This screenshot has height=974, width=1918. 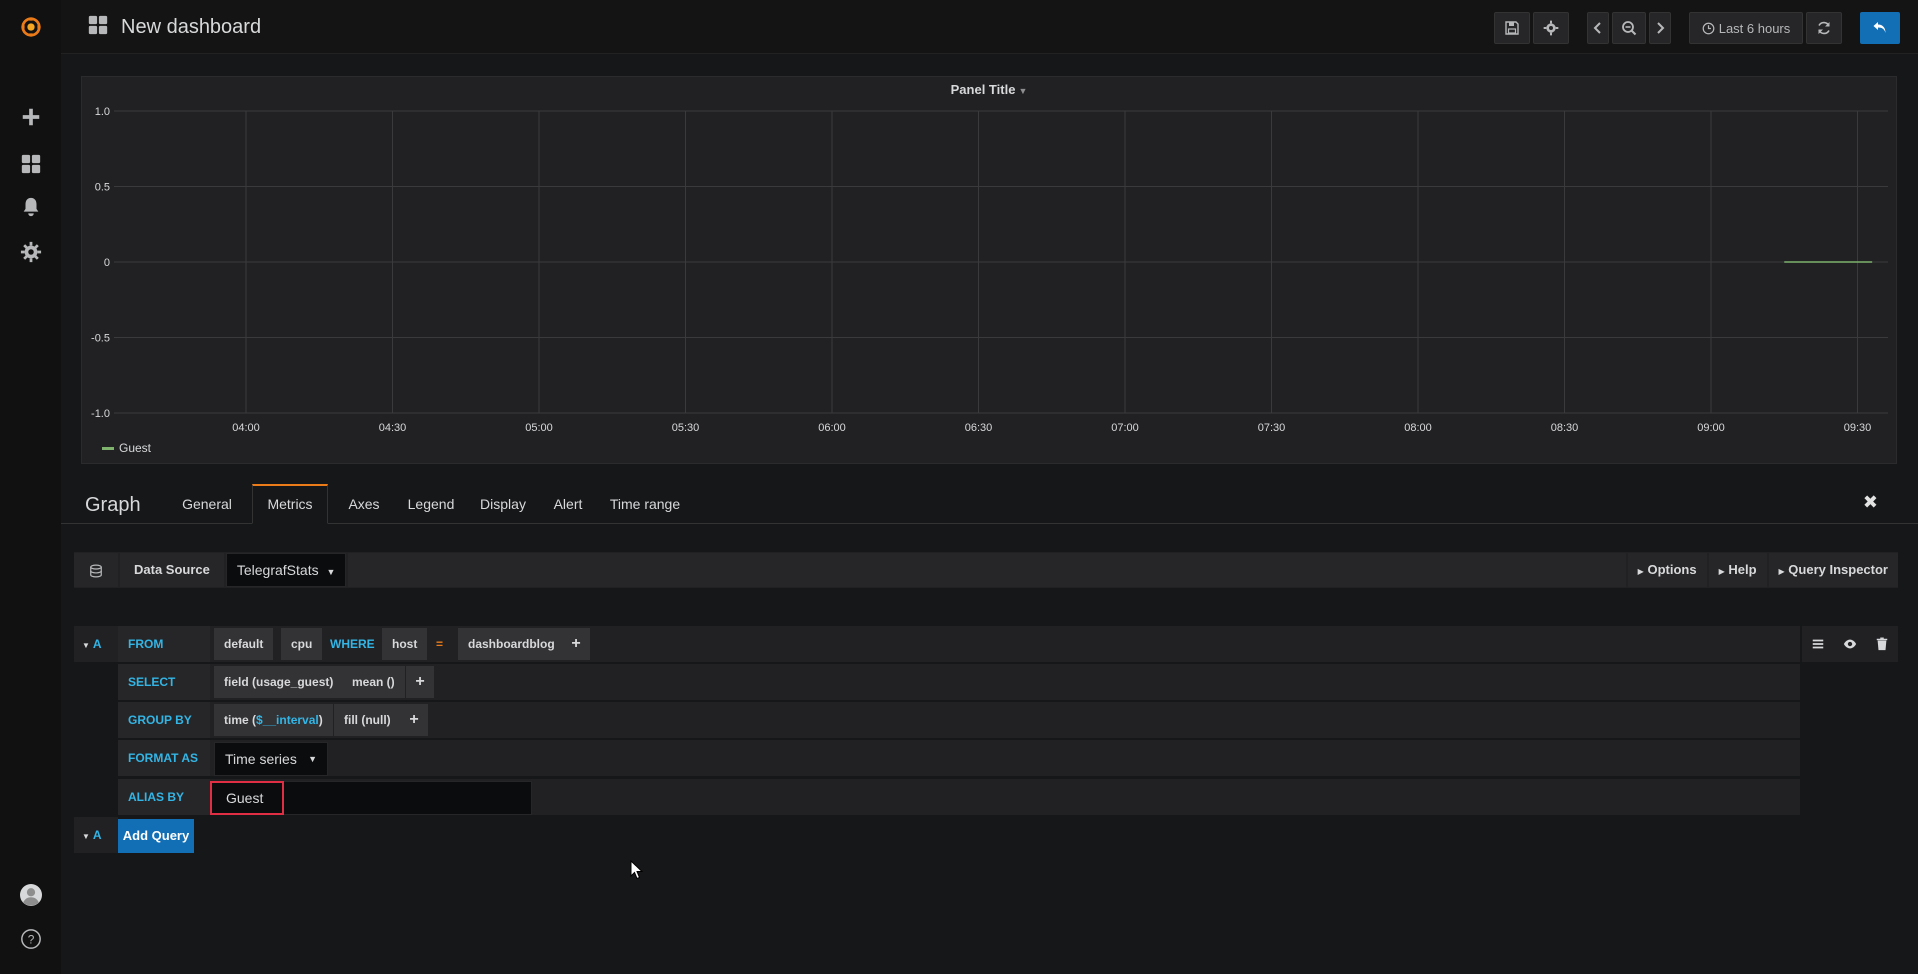 I want to click on help-icon: ?, so click(x=31, y=939).